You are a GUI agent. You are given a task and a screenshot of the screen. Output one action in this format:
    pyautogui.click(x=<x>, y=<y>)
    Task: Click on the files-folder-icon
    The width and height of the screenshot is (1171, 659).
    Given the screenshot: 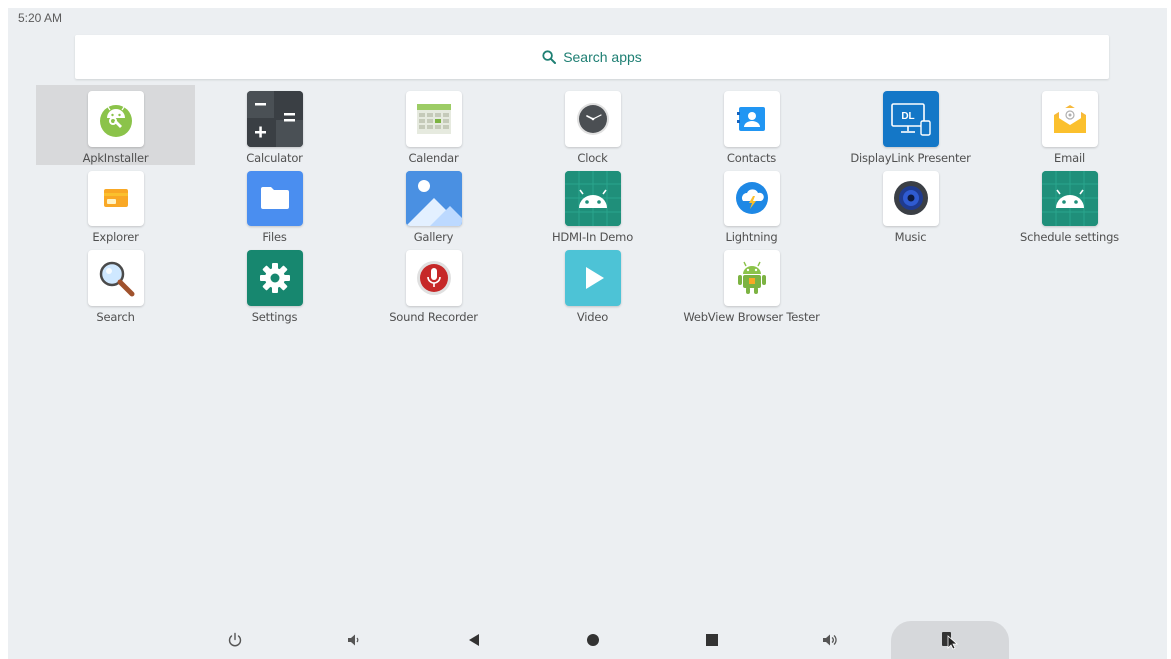 What is the action you would take?
    pyautogui.click(x=274, y=198)
    